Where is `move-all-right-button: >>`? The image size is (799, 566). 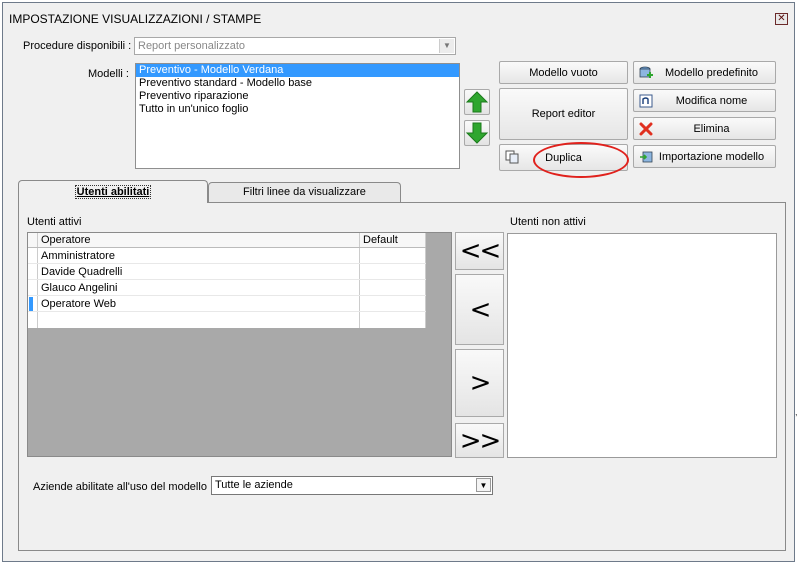 move-all-right-button: >> is located at coordinates (479, 440).